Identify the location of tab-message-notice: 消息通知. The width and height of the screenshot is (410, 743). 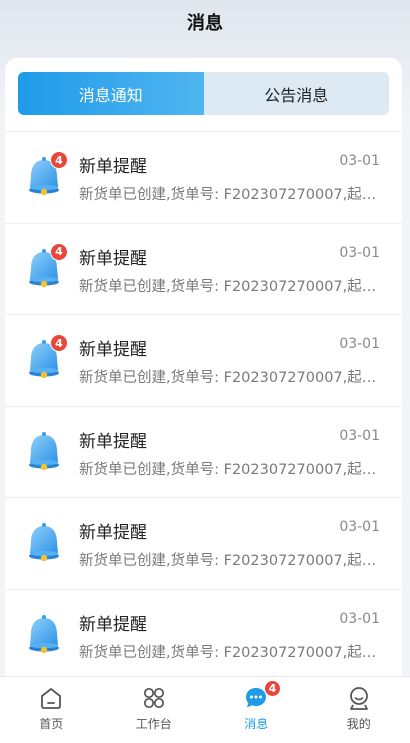
(111, 93).